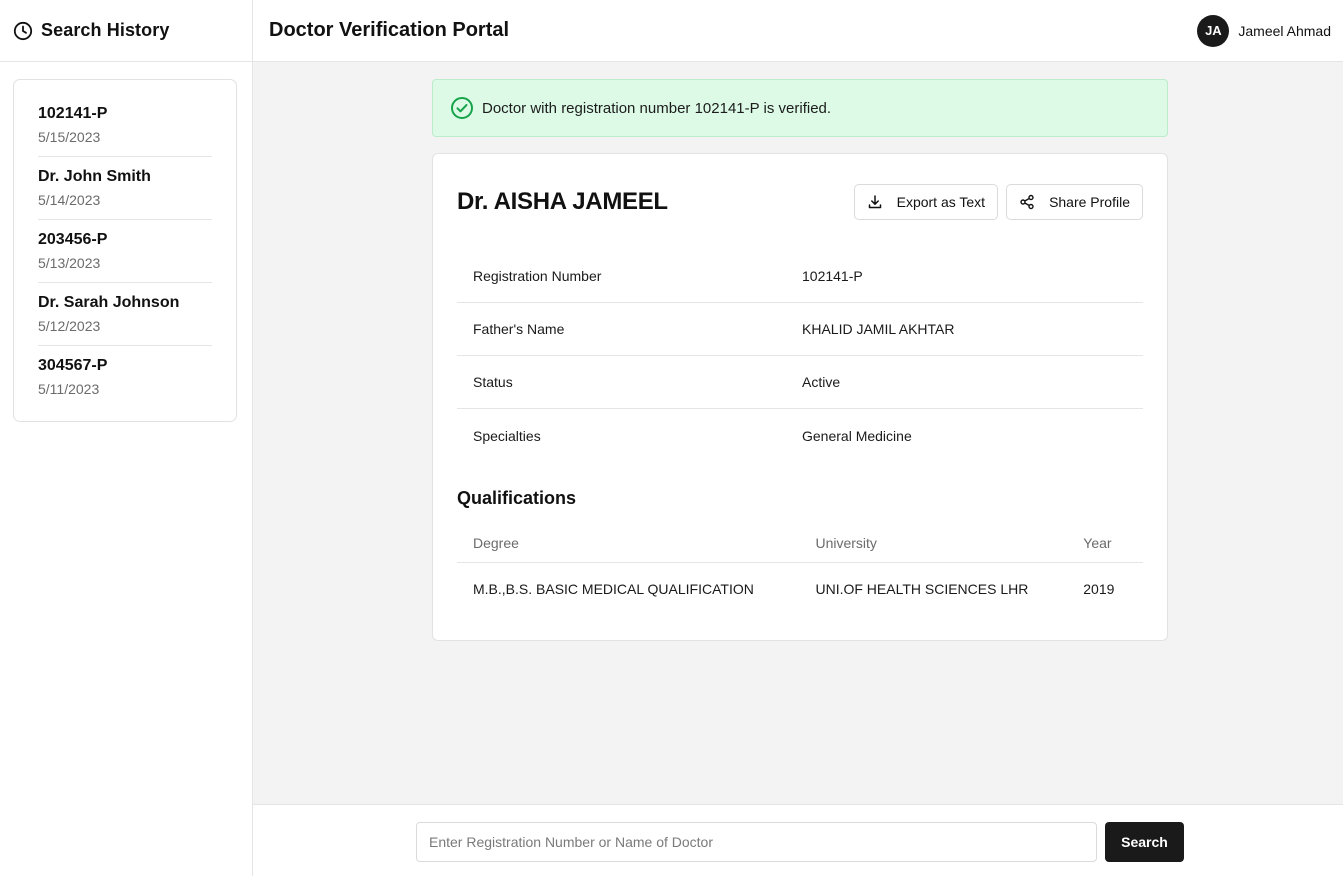 The image size is (1343, 876). I want to click on doctor-name: Dr. AISHA JAMEEL, so click(562, 201).